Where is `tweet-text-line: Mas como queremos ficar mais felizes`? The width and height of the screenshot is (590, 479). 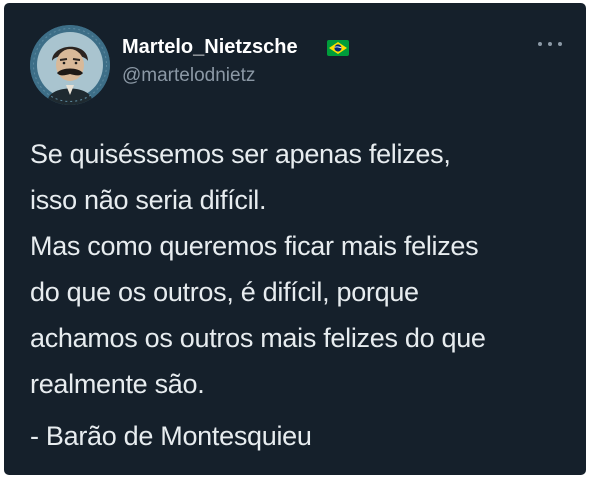
tweet-text-line: Mas como queremos ficar mais felizes is located at coordinates (254, 246).